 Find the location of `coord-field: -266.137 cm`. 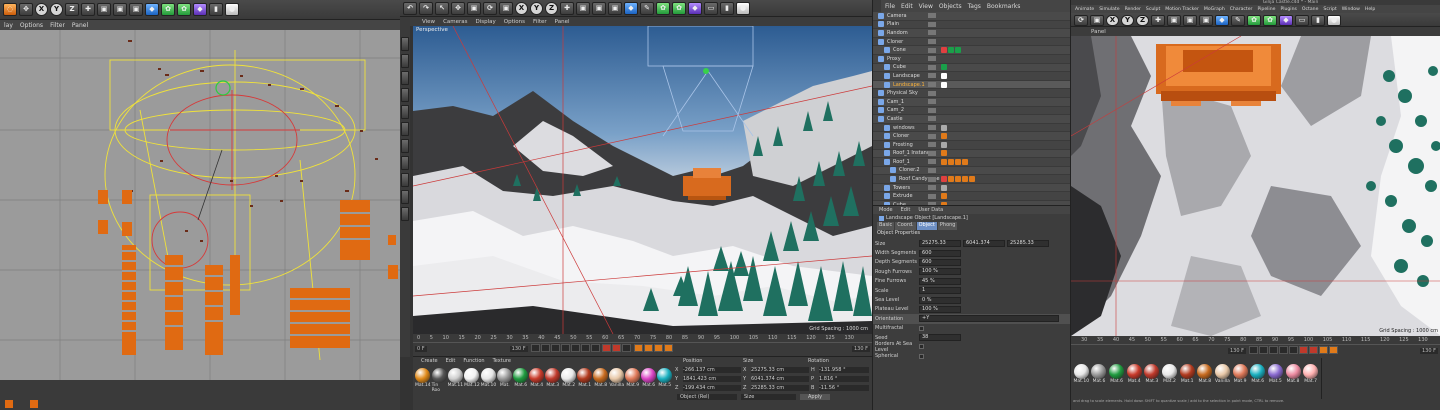

coord-field: -266.137 cm is located at coordinates (712, 369).